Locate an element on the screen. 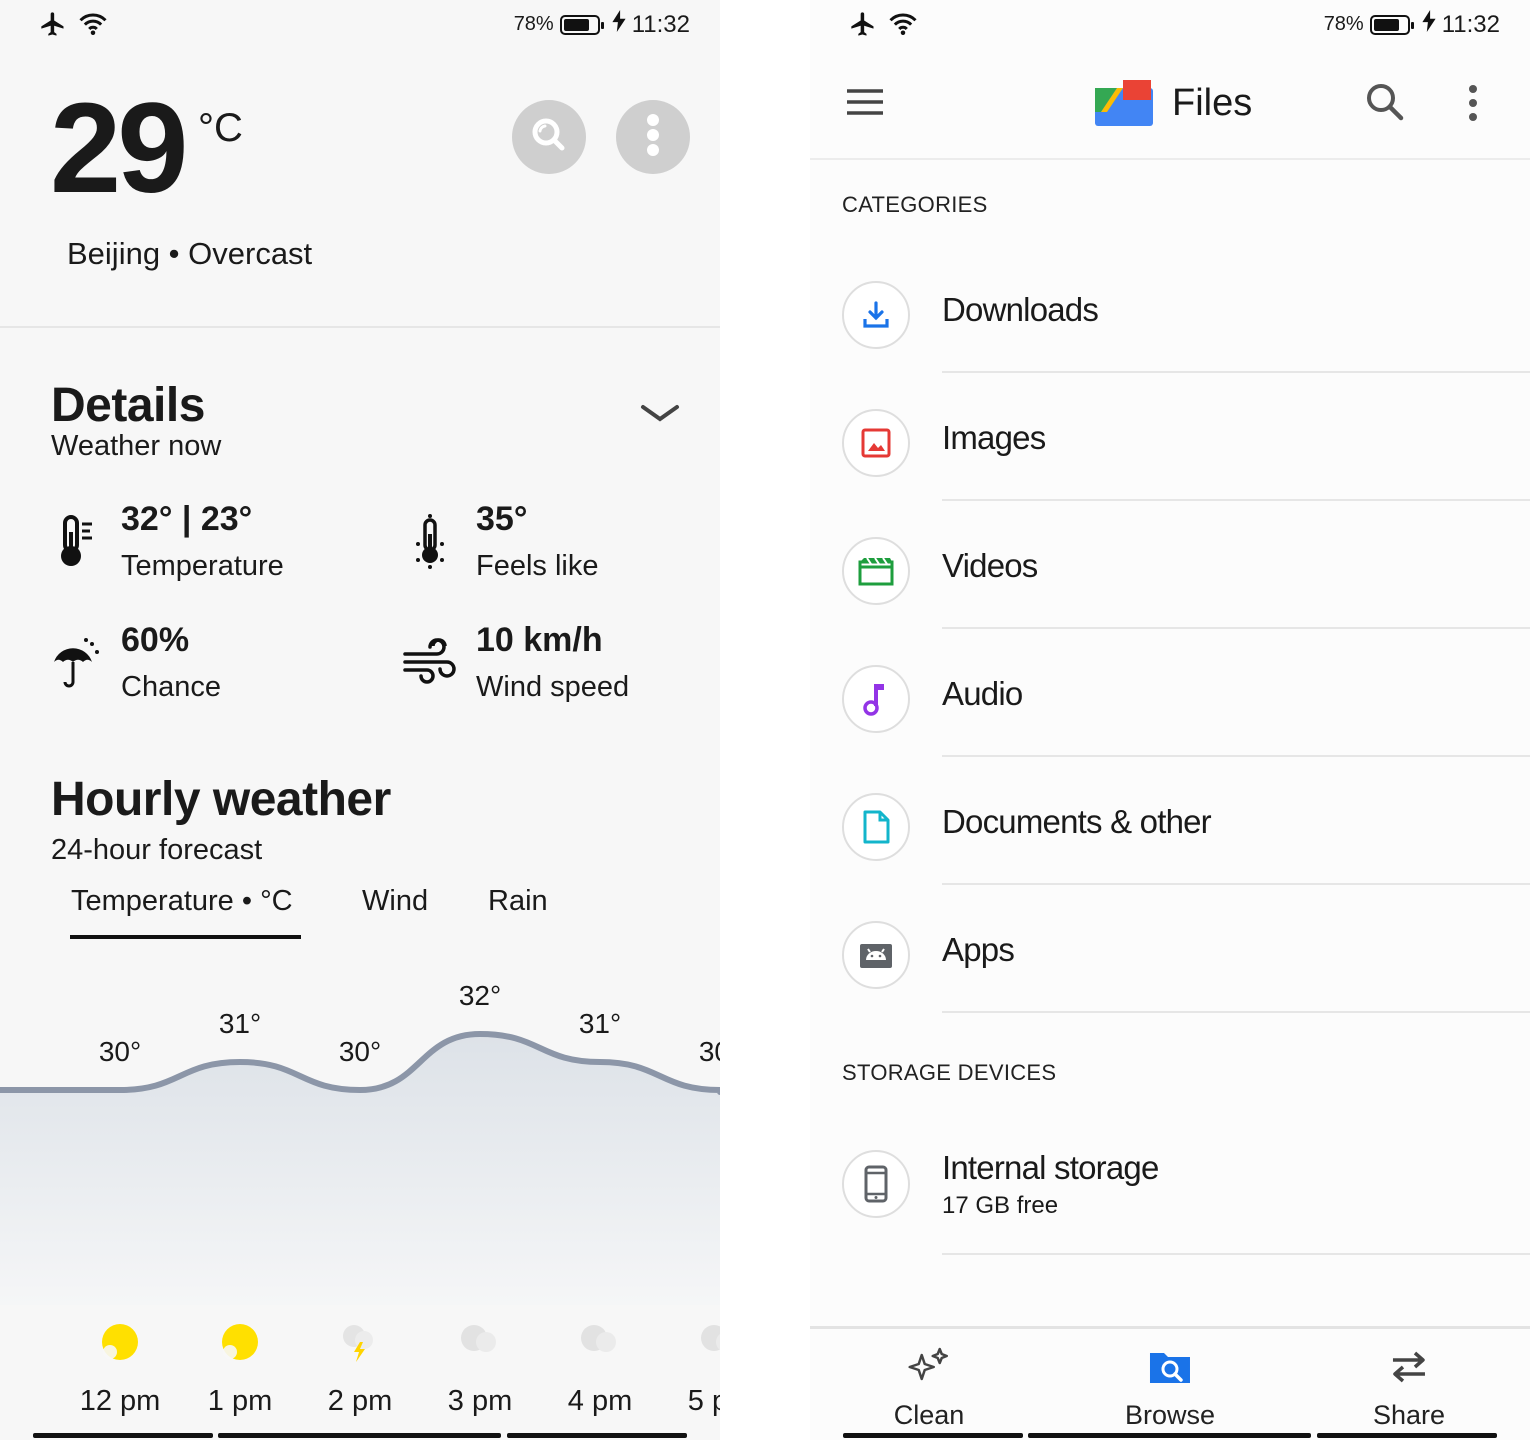 The image size is (1530, 1440). detail-label: Wind speed is located at coordinates (553, 687).